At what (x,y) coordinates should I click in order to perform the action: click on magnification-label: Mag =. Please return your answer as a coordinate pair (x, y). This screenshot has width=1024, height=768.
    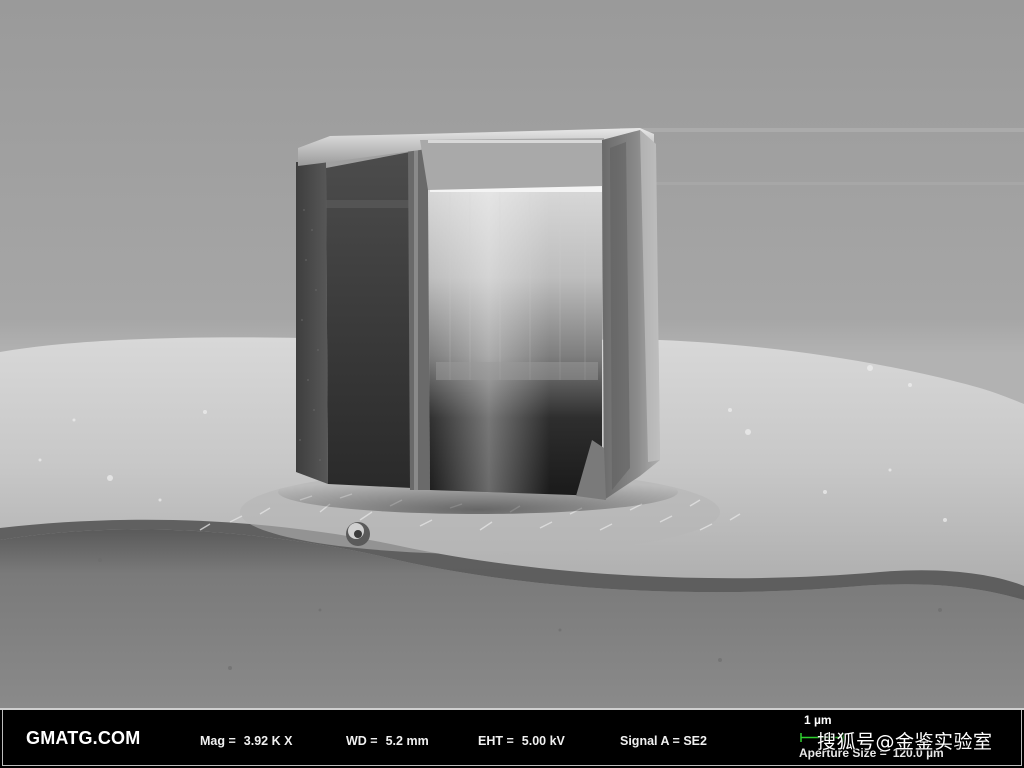
    Looking at the image, I should click on (218, 741).